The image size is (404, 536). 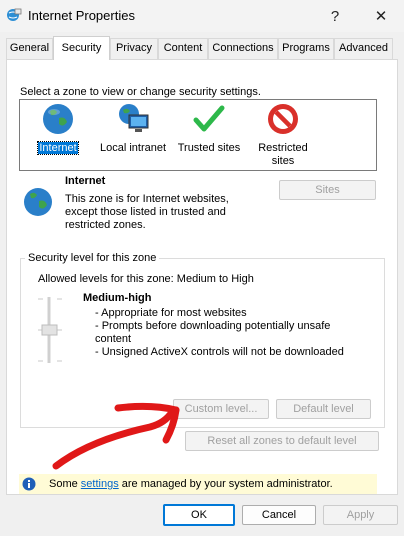 What do you see at coordinates (58, 148) in the screenshot?
I see `zone-internet-label: Internet` at bounding box center [58, 148].